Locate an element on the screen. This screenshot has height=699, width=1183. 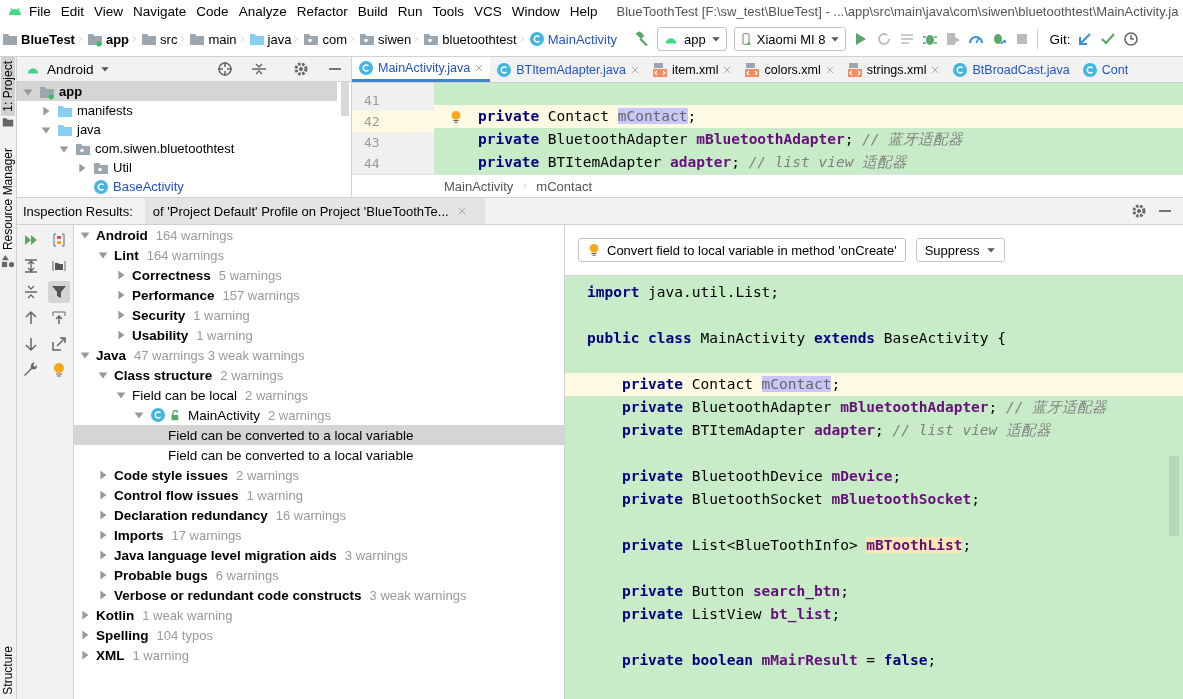
item-label: Security is located at coordinates (159, 315).